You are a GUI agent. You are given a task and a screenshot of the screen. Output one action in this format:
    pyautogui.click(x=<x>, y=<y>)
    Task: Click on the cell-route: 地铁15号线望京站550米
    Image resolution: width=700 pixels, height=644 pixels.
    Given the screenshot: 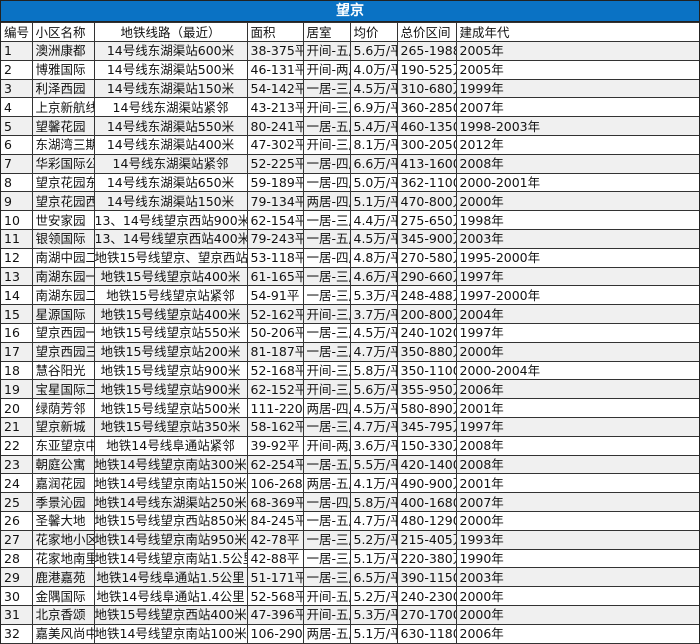 What is the action you would take?
    pyautogui.click(x=170, y=332)
    